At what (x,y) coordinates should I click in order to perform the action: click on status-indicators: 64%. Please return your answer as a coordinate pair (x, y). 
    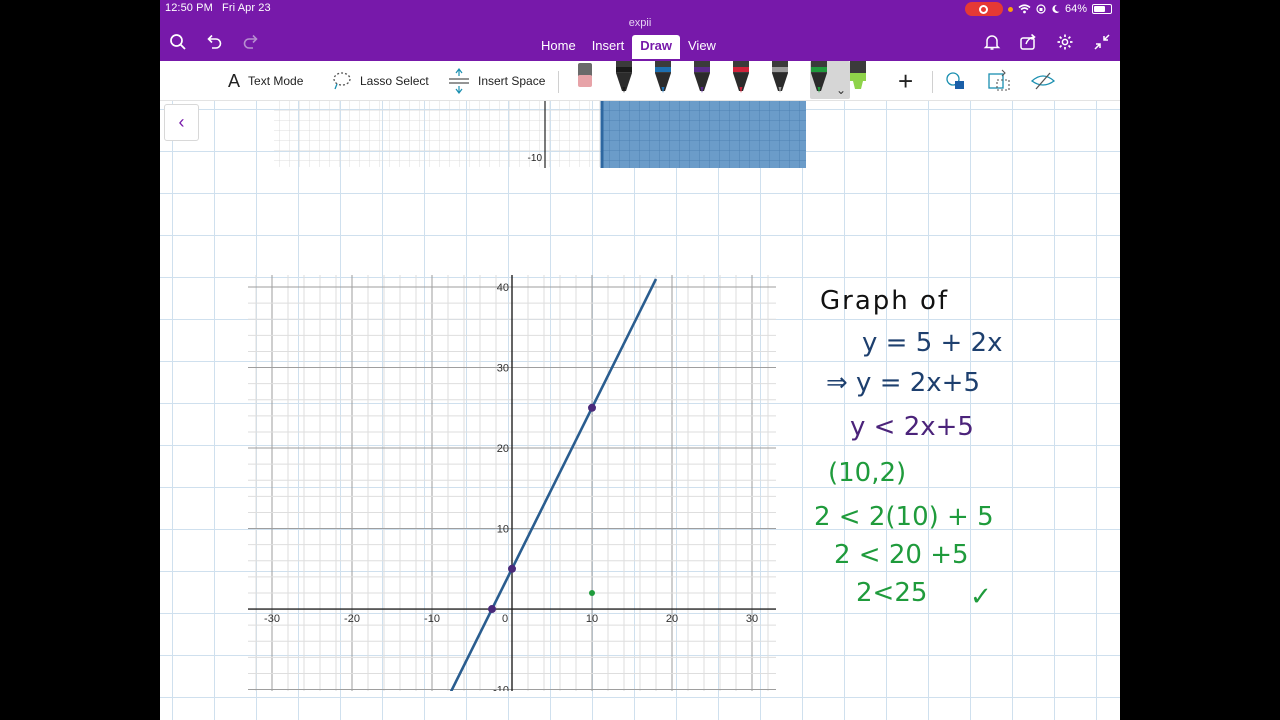
    Looking at the image, I should click on (1038, 9).